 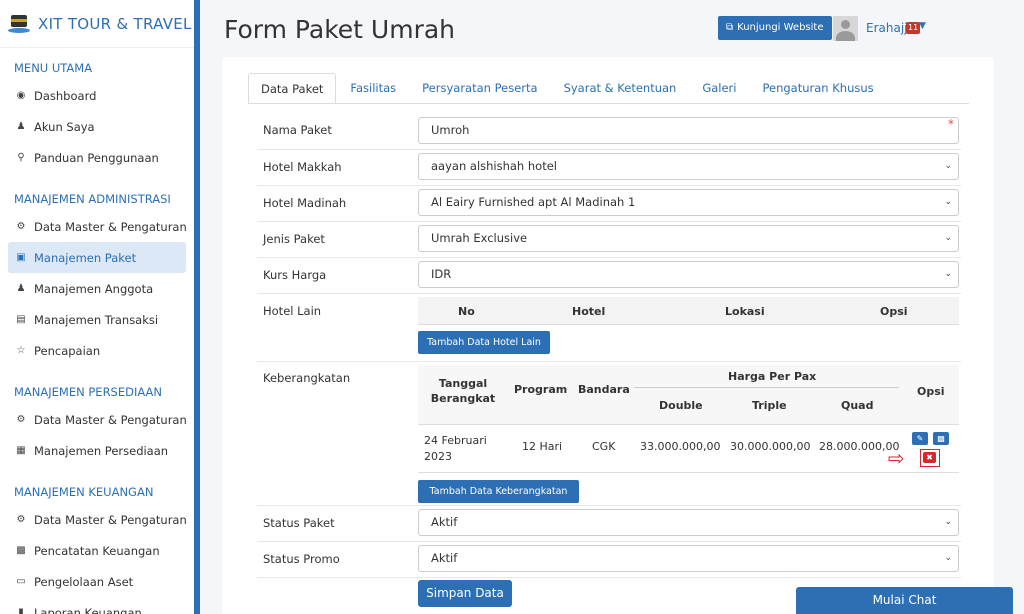 What do you see at coordinates (719, 88) in the screenshot?
I see `tab-galeri: Galeri` at bounding box center [719, 88].